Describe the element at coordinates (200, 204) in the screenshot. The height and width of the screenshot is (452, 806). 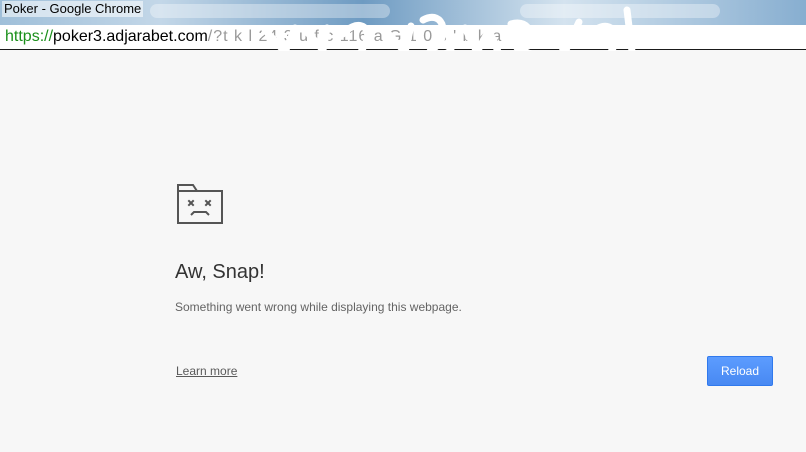
I see `sad-folder-icon` at that location.